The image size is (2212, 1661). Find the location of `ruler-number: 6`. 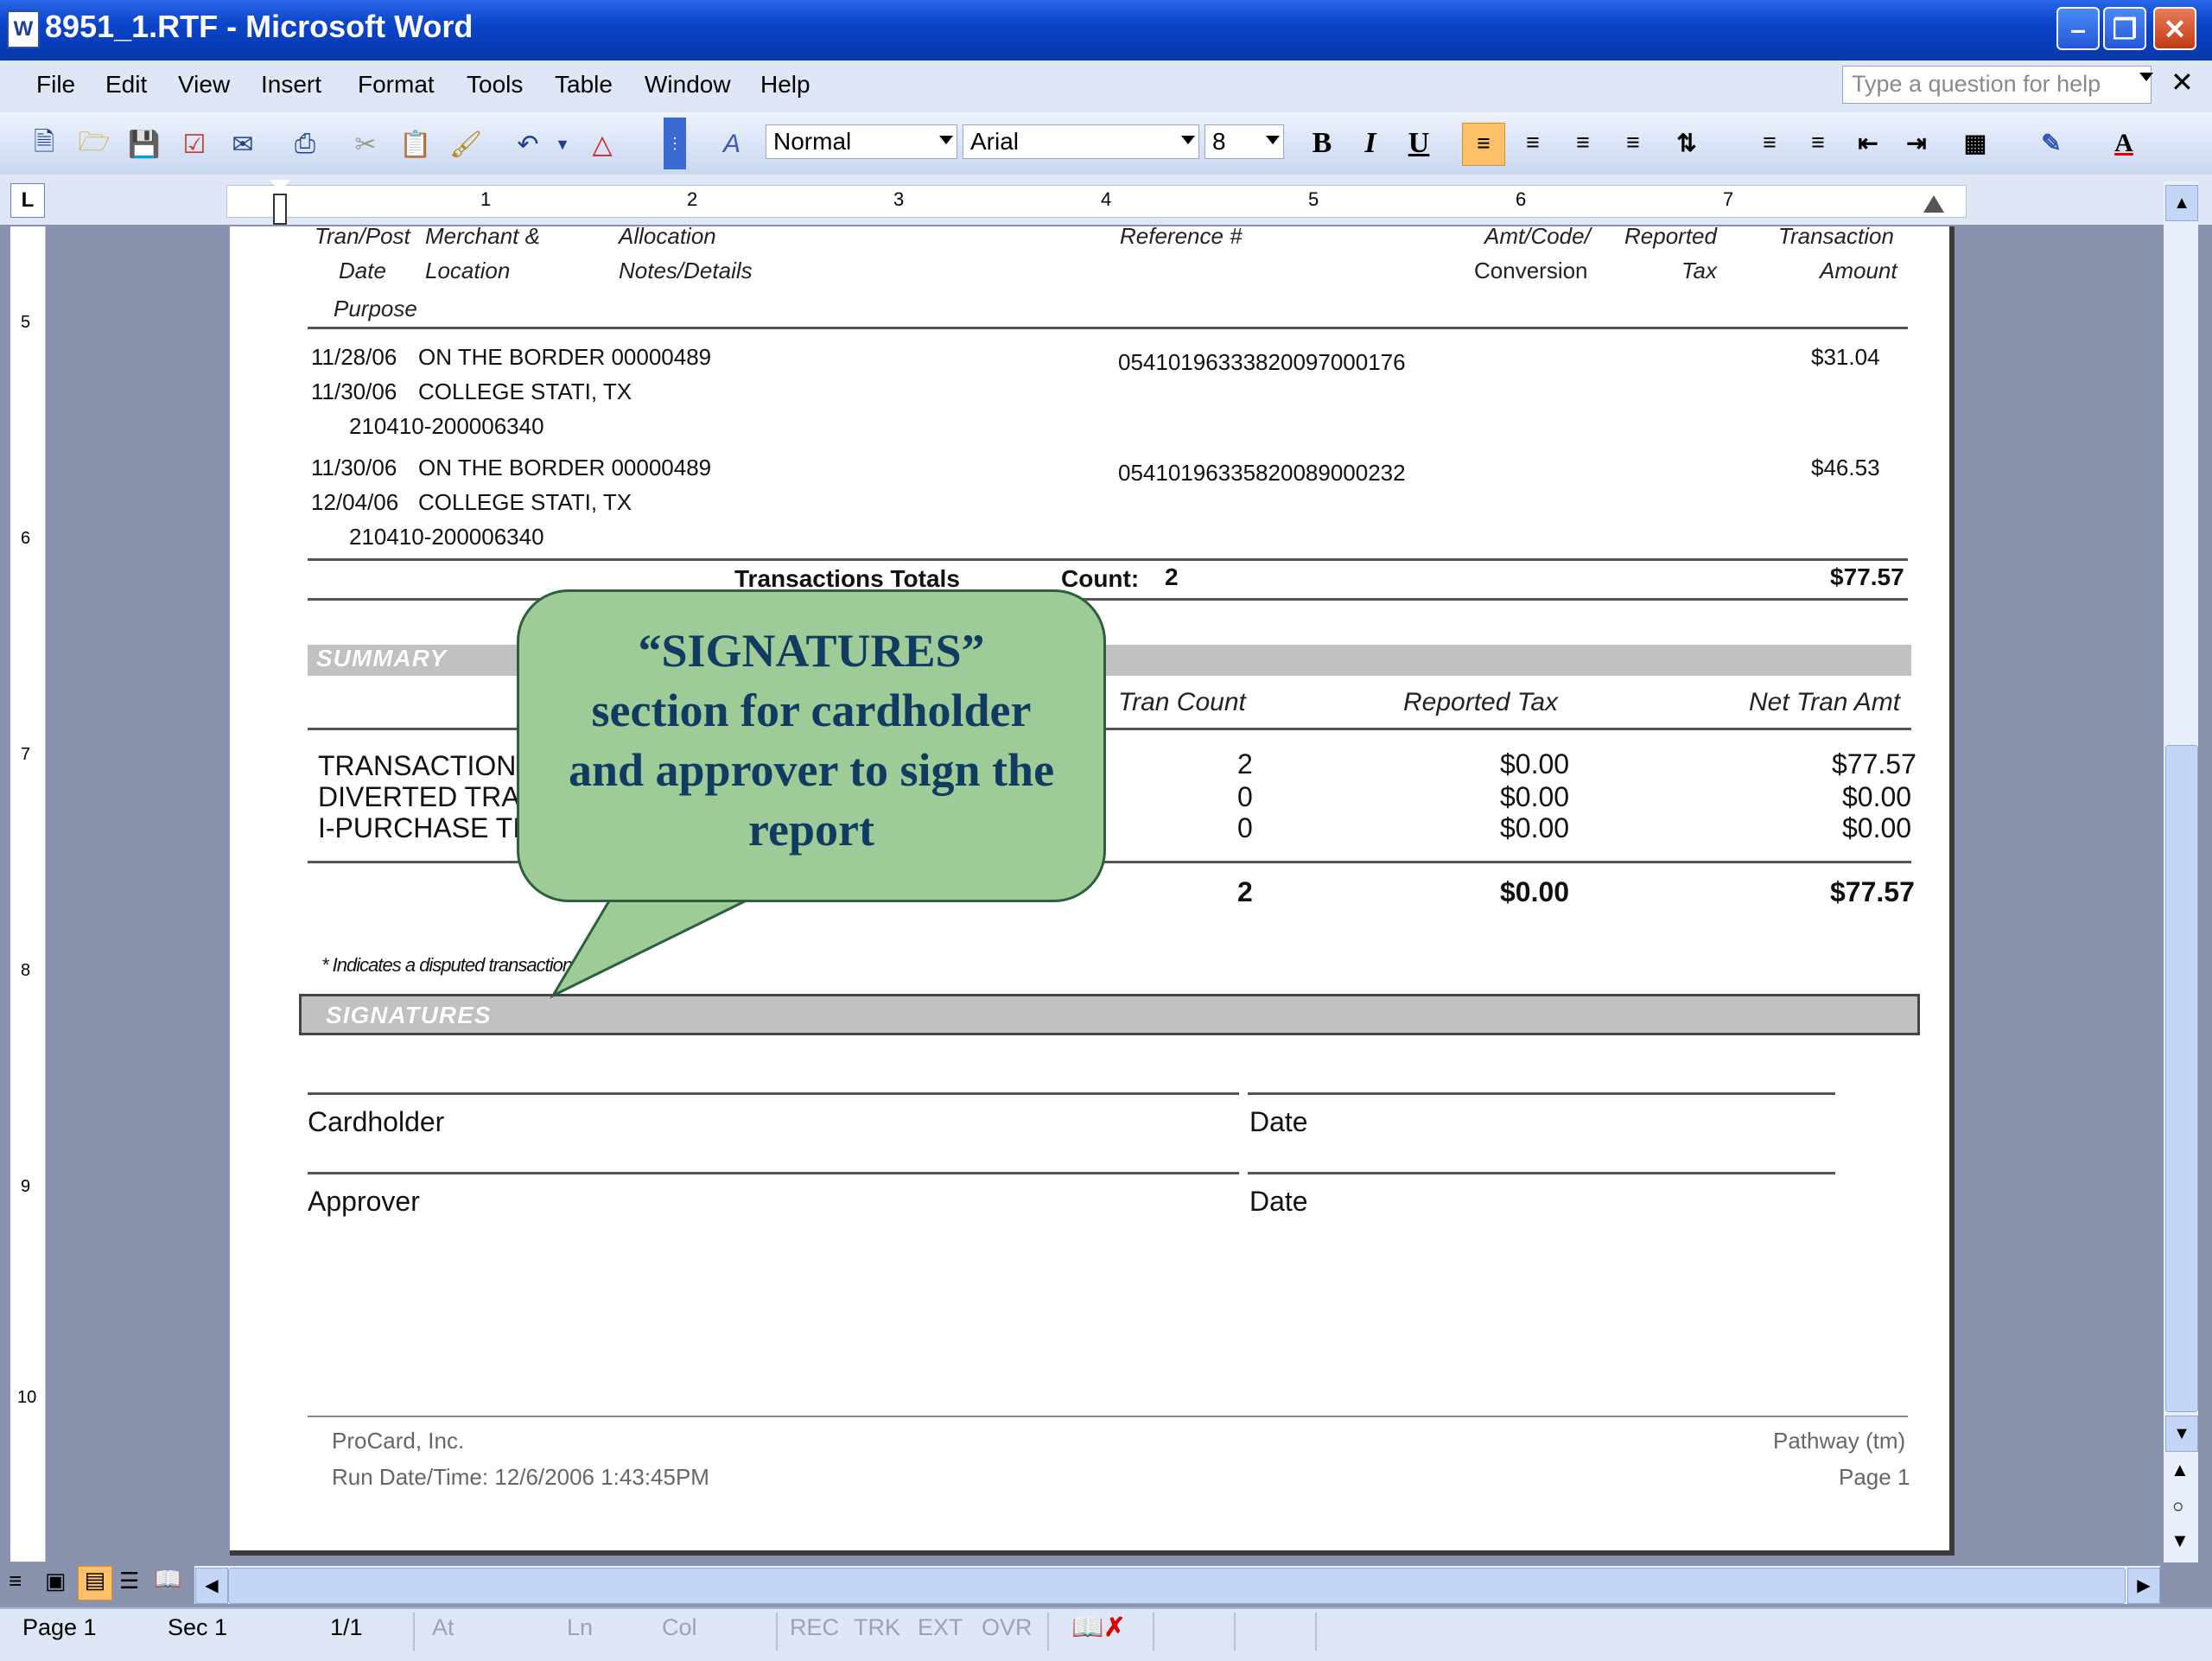

ruler-number: 6 is located at coordinates (1521, 199).